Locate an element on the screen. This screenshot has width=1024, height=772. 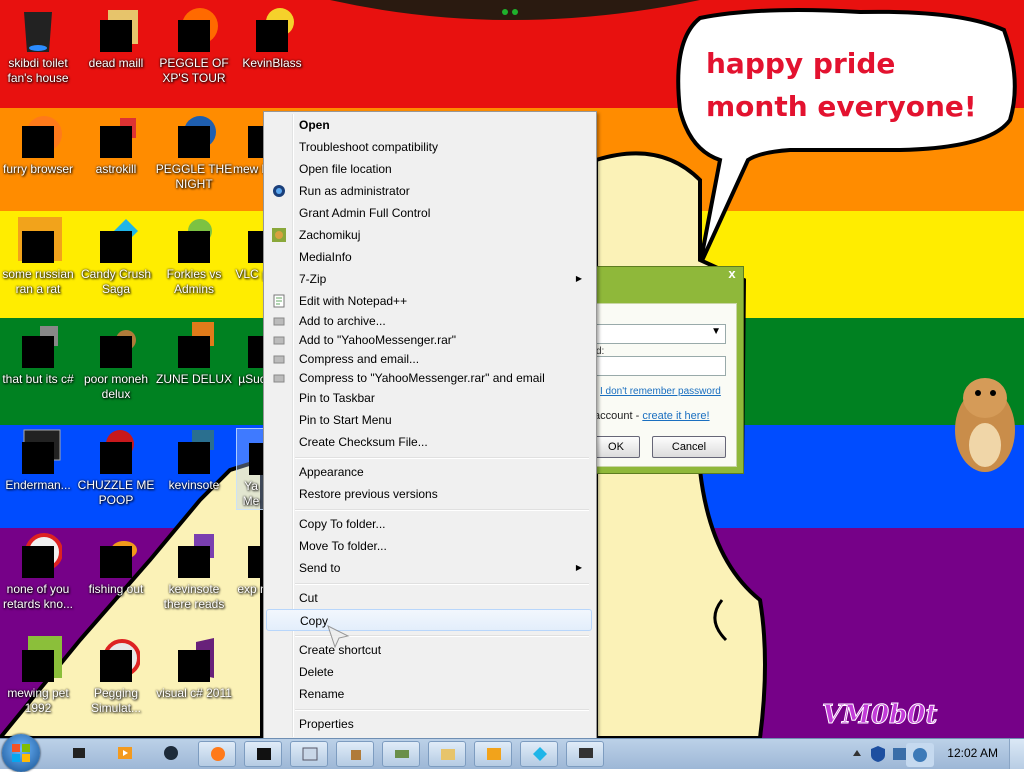
desktop-icon: dead maill is located at coordinates (116, 38).